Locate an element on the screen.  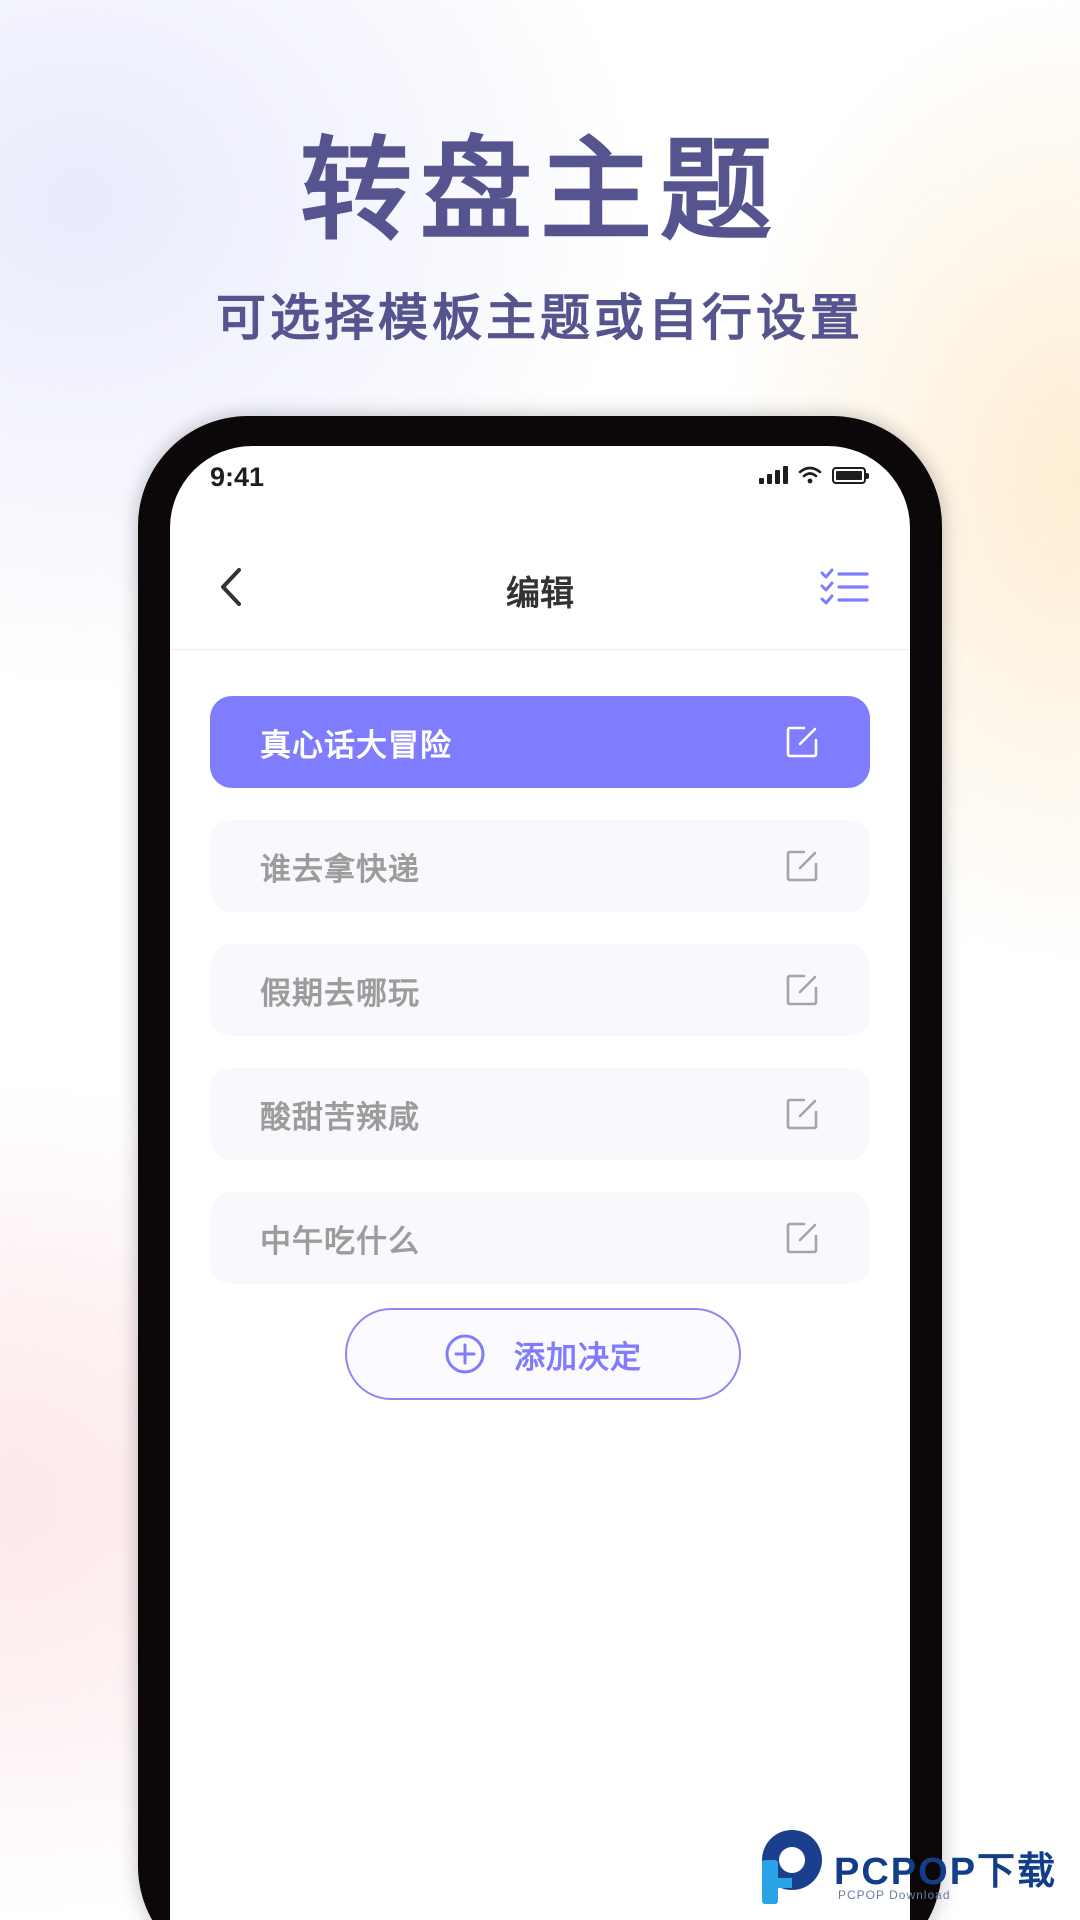
theme-item-lunch: 中午吃什么 is located at coordinates (540, 1238).